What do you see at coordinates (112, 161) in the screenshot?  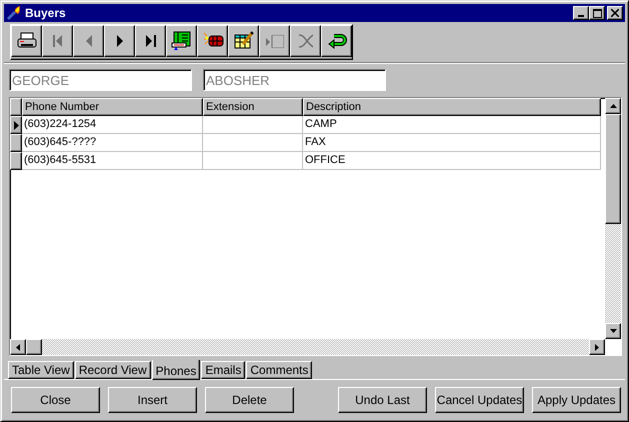 I see `table-cell: (603)645-5531` at bounding box center [112, 161].